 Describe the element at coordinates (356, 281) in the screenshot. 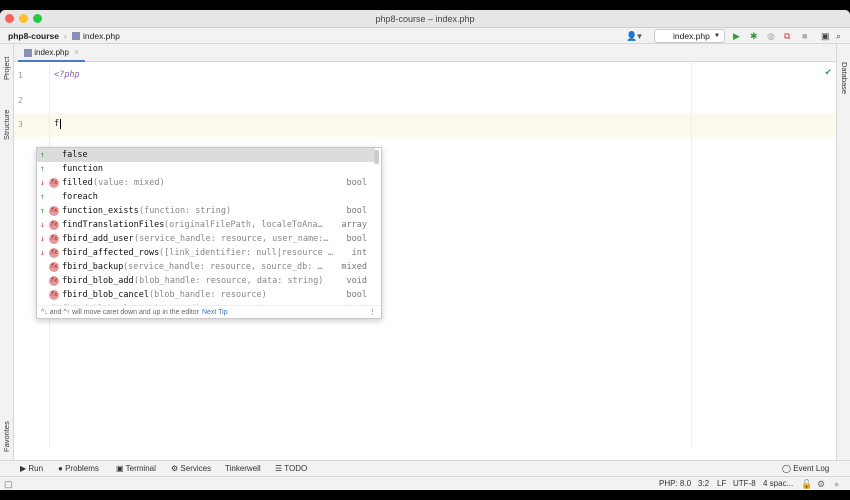

I see `completion-type: void` at that location.